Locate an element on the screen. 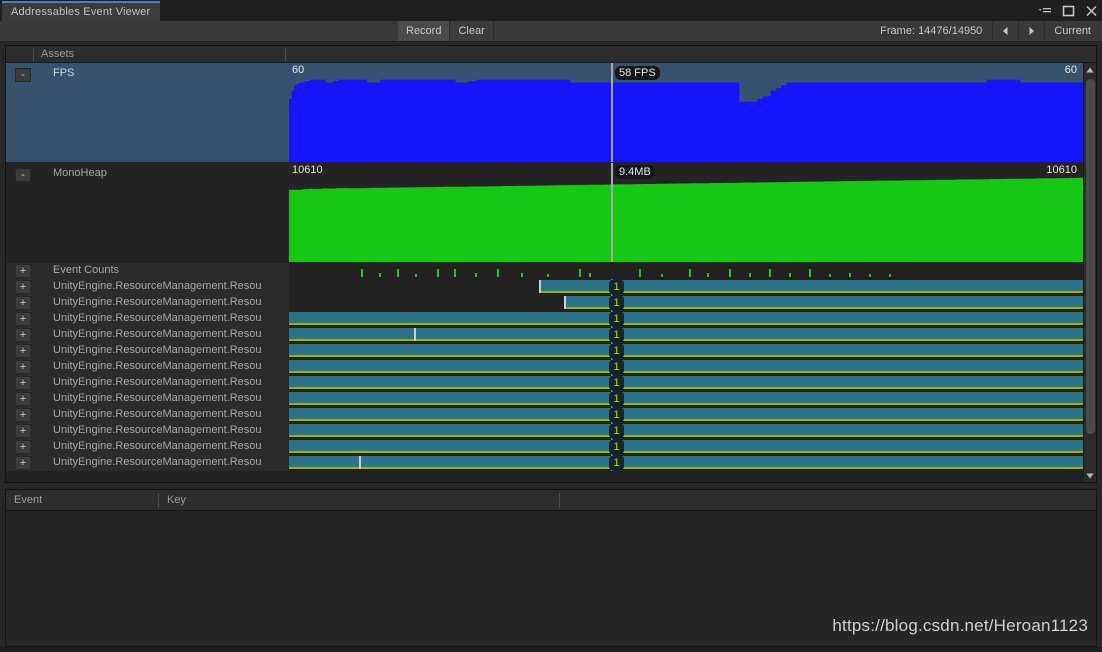 Image resolution: width=1102 pixels, height=652 pixels. row-left: + Event Counts is located at coordinates (147, 271).